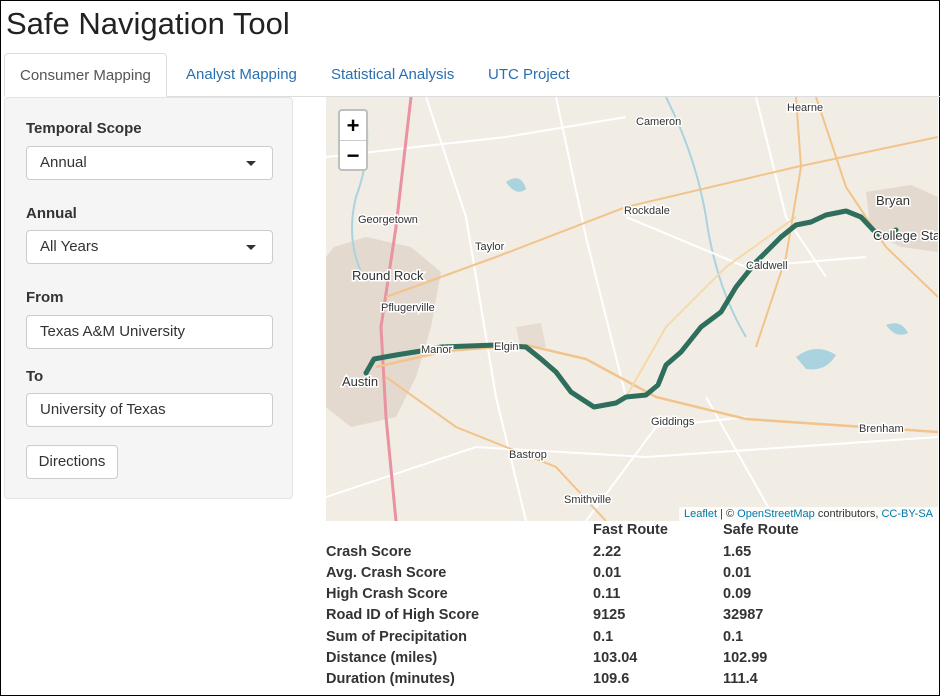 This screenshot has width=940, height=696. What do you see at coordinates (745, 658) in the screenshot?
I see `safe-value: 102.99` at bounding box center [745, 658].